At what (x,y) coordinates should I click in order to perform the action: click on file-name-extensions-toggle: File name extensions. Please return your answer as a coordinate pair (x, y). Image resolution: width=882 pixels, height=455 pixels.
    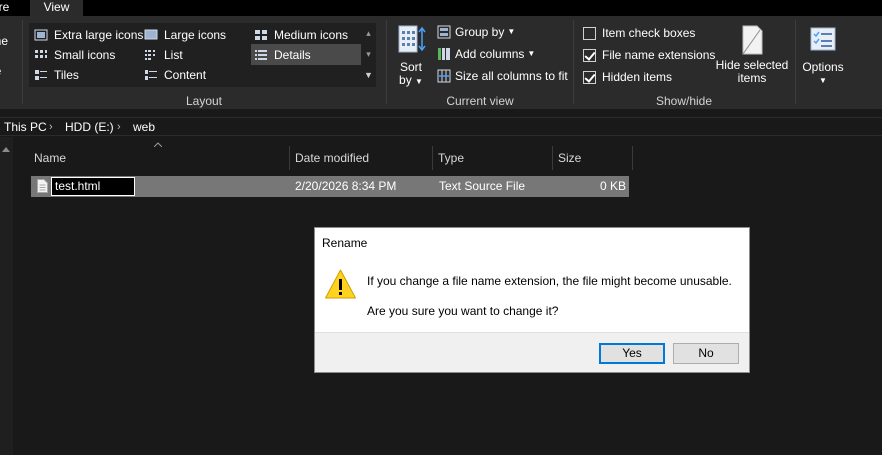
    Looking at the image, I should click on (649, 55).